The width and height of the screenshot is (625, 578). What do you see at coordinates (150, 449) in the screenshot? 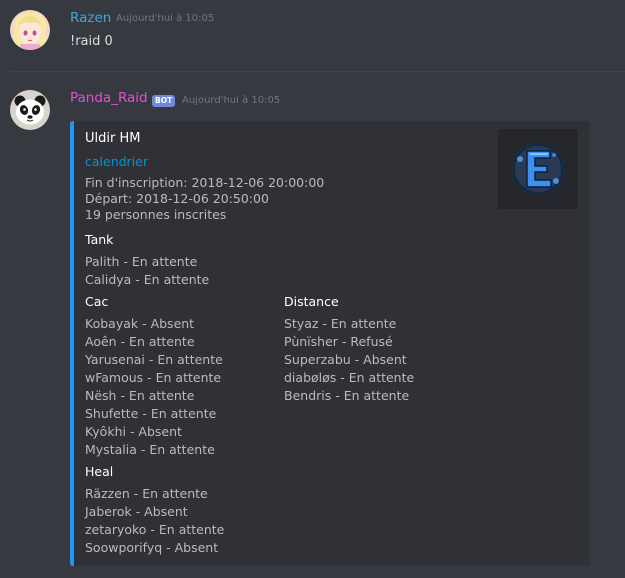
I see `list-item: Mystalia - En attente` at bounding box center [150, 449].